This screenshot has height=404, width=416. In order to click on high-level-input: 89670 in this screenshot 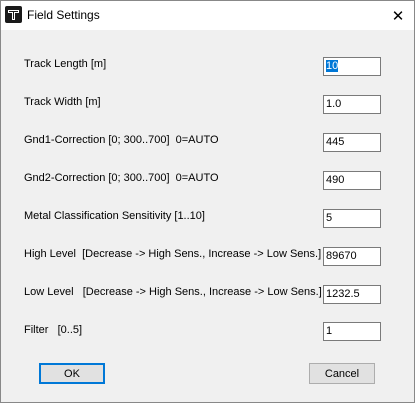, I will do `click(352, 256)`.